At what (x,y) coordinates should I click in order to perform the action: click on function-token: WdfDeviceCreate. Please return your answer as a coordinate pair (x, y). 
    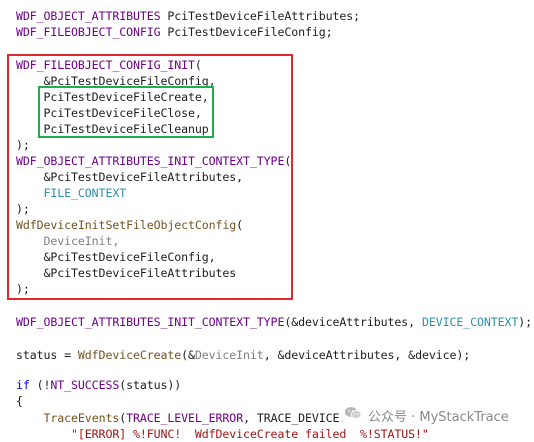
    Looking at the image, I should click on (129, 355).